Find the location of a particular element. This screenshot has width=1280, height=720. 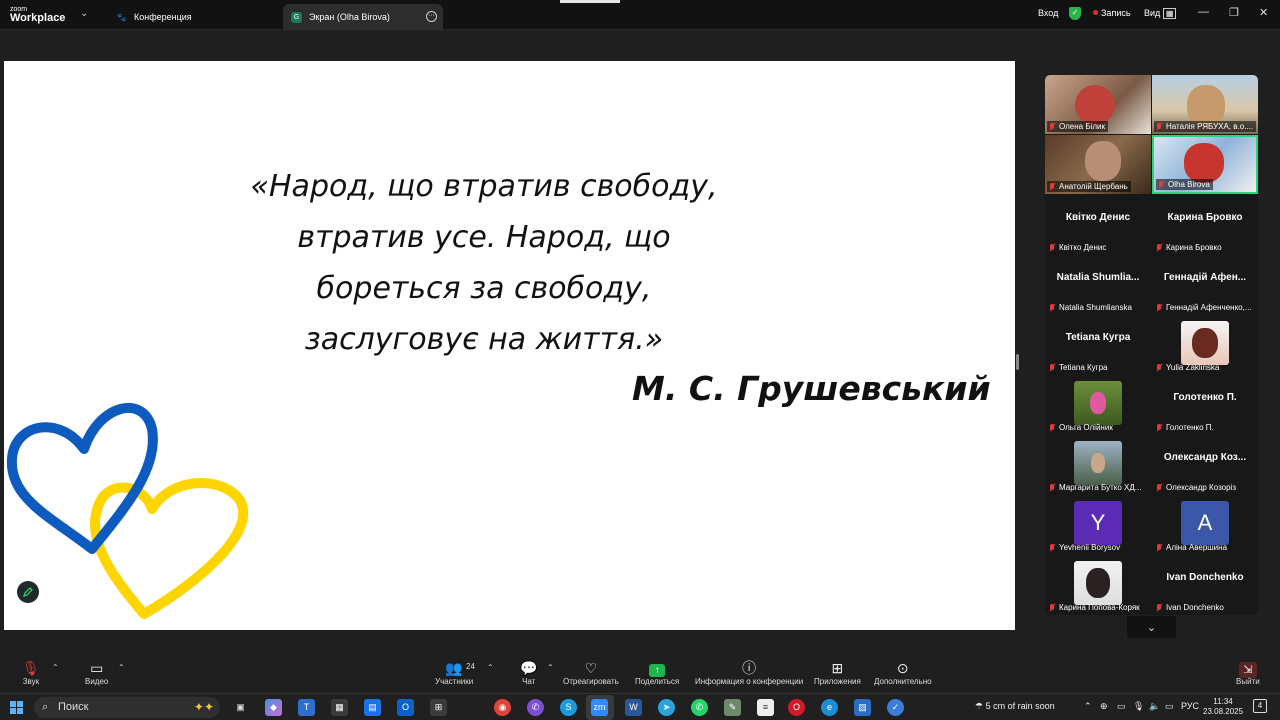

participant-tile: Y Yevhenii Borysov is located at coordinates (1098, 525).